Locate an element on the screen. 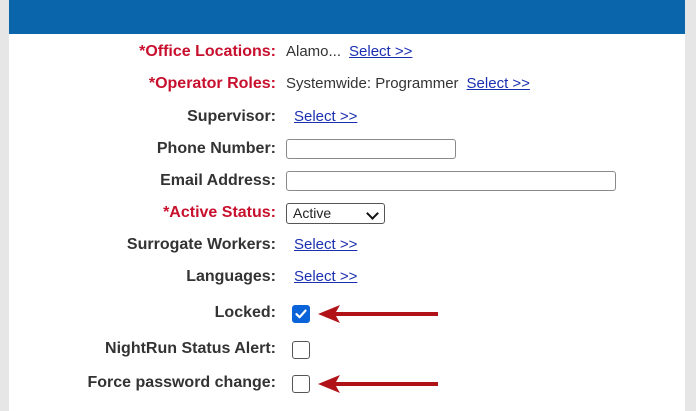 The width and height of the screenshot is (696, 411). locked-row: Locked: is located at coordinates (348, 313).